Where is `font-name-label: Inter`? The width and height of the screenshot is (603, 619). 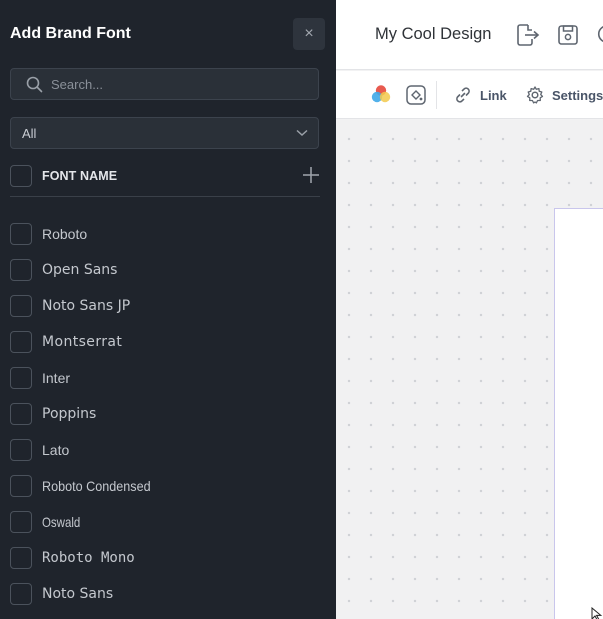 font-name-label: Inter is located at coordinates (56, 378).